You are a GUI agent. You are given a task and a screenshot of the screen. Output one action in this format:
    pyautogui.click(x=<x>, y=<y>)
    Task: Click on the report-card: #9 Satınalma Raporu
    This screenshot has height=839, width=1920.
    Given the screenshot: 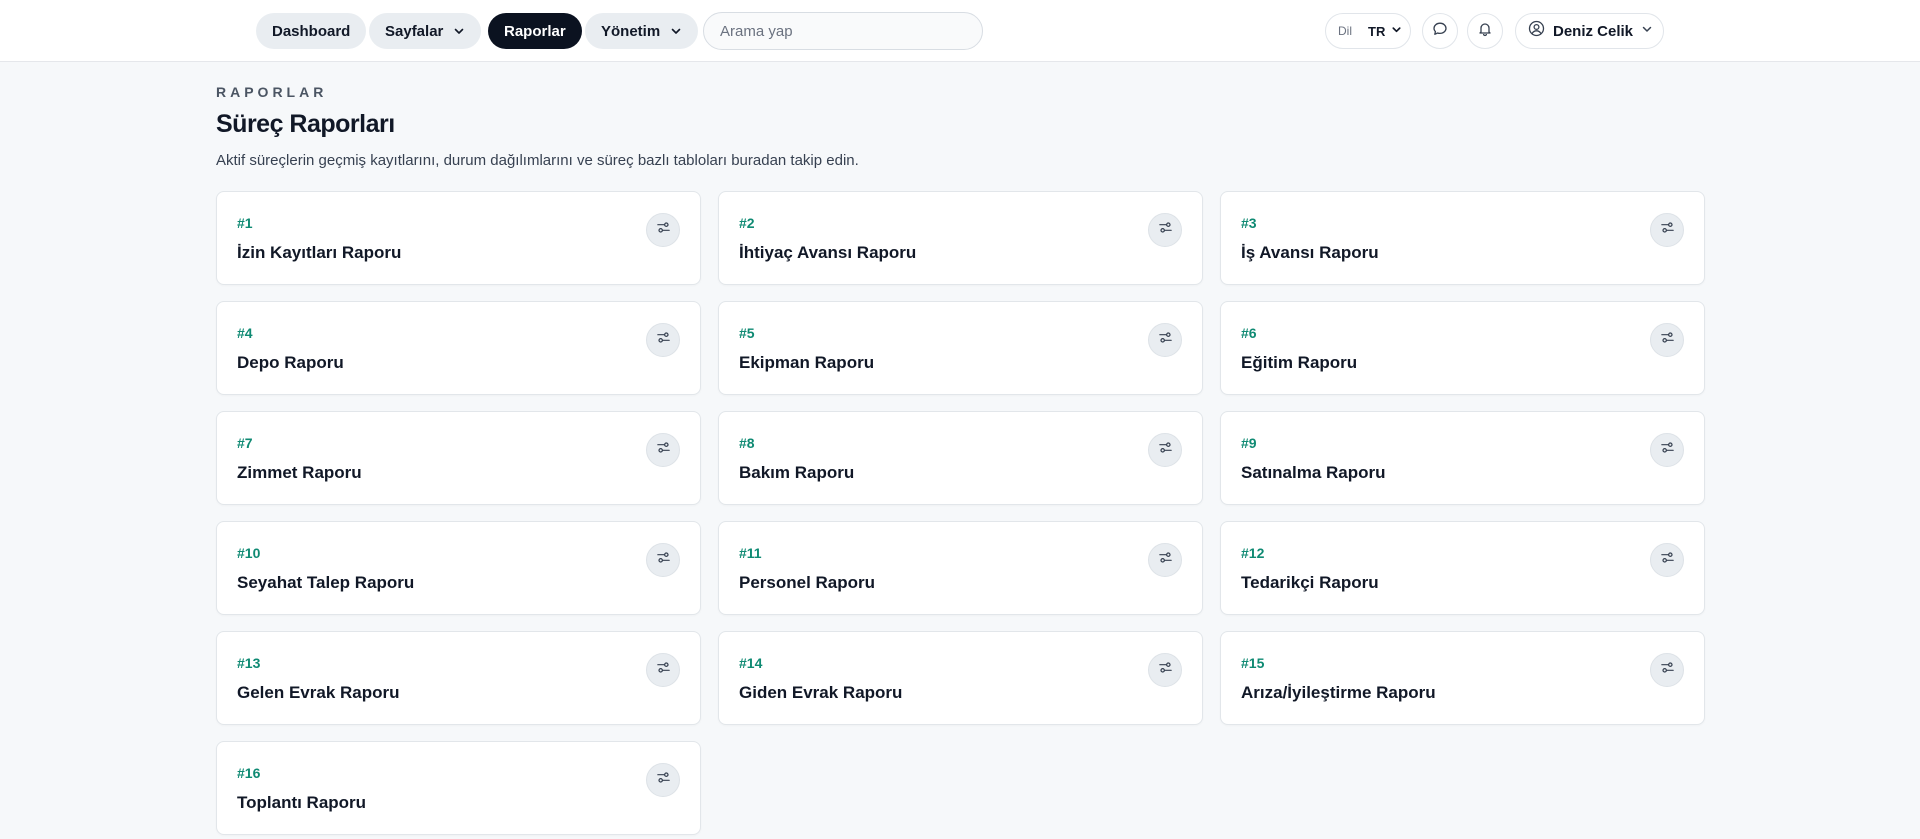 What is the action you would take?
    pyautogui.click(x=1462, y=458)
    